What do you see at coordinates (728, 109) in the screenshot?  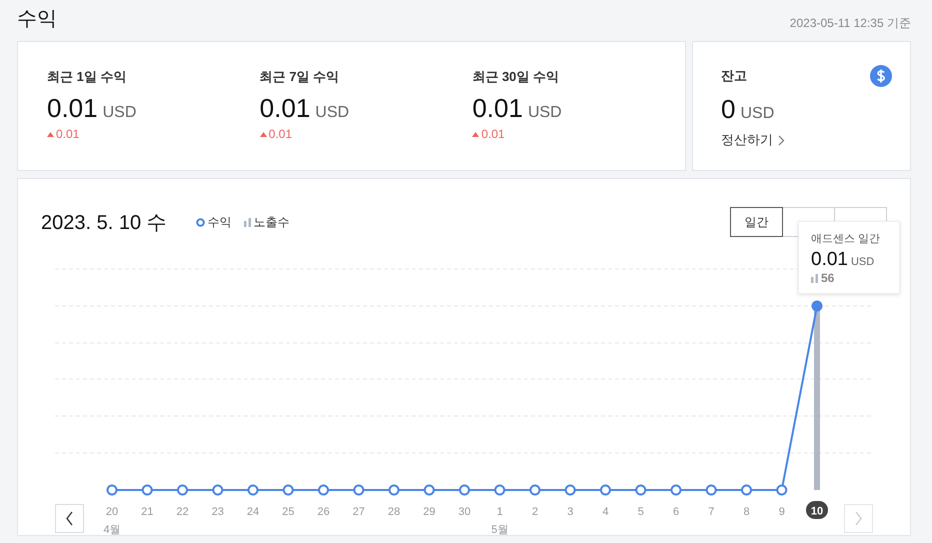 I see `balance-value: 0` at bounding box center [728, 109].